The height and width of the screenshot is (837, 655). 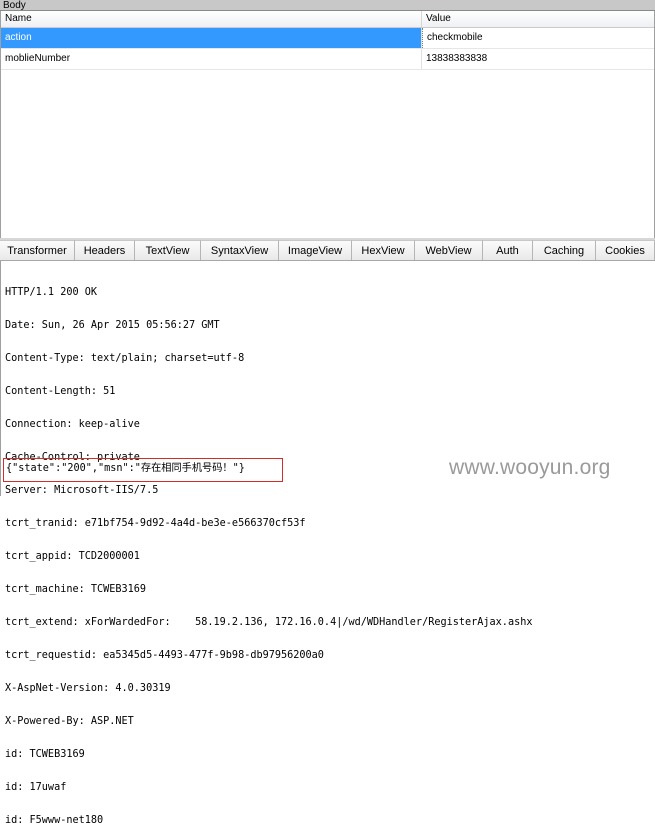 What do you see at coordinates (72, 424) in the screenshot?
I see `response-line: Connection: keep-alive` at bounding box center [72, 424].